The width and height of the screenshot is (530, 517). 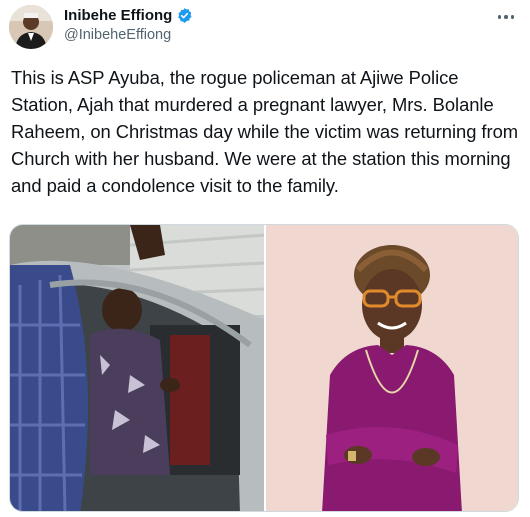 I want to click on author-name-row: Inibehe Effiong, so click(x=128, y=15).